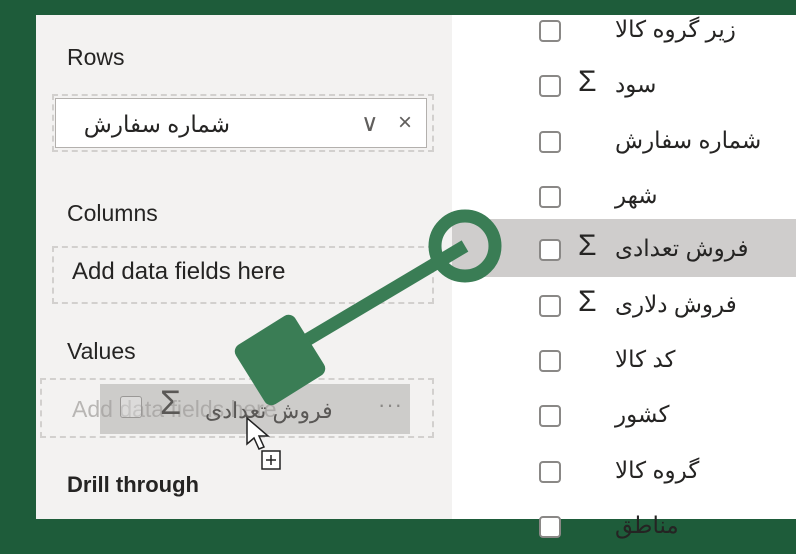 The height and width of the screenshot is (554, 796). What do you see at coordinates (368, 307) in the screenshot?
I see `annotation-overlay` at bounding box center [368, 307].